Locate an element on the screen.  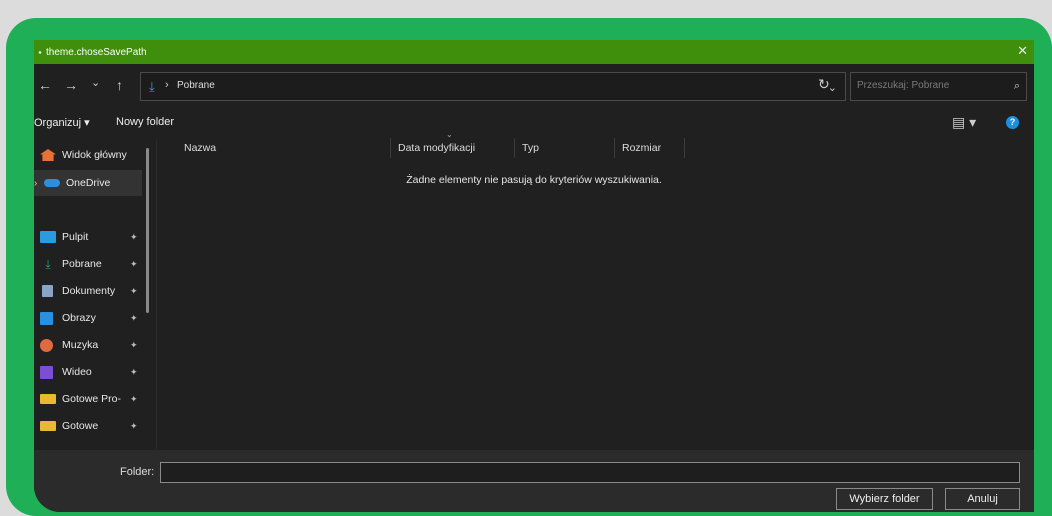
dialog-footer: Folder: Wybierz folder Anuluj is located at coordinates (534, 481).